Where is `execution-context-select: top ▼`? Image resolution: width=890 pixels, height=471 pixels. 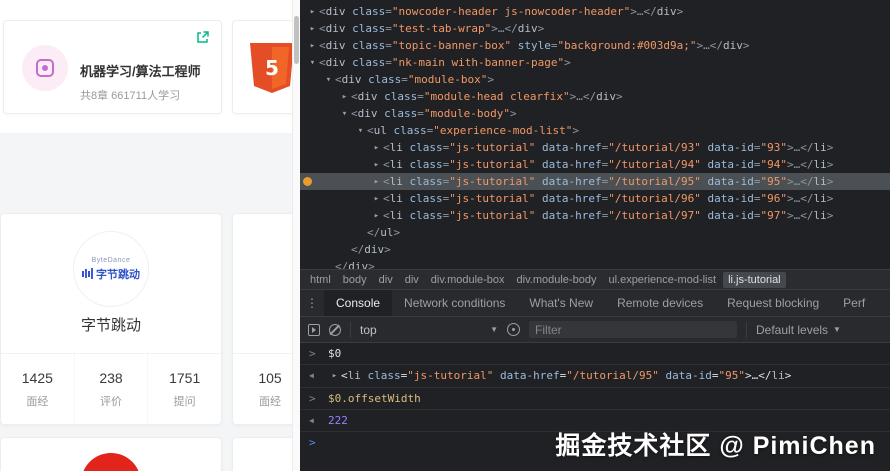 execution-context-select: top ▼ is located at coordinates (429, 330).